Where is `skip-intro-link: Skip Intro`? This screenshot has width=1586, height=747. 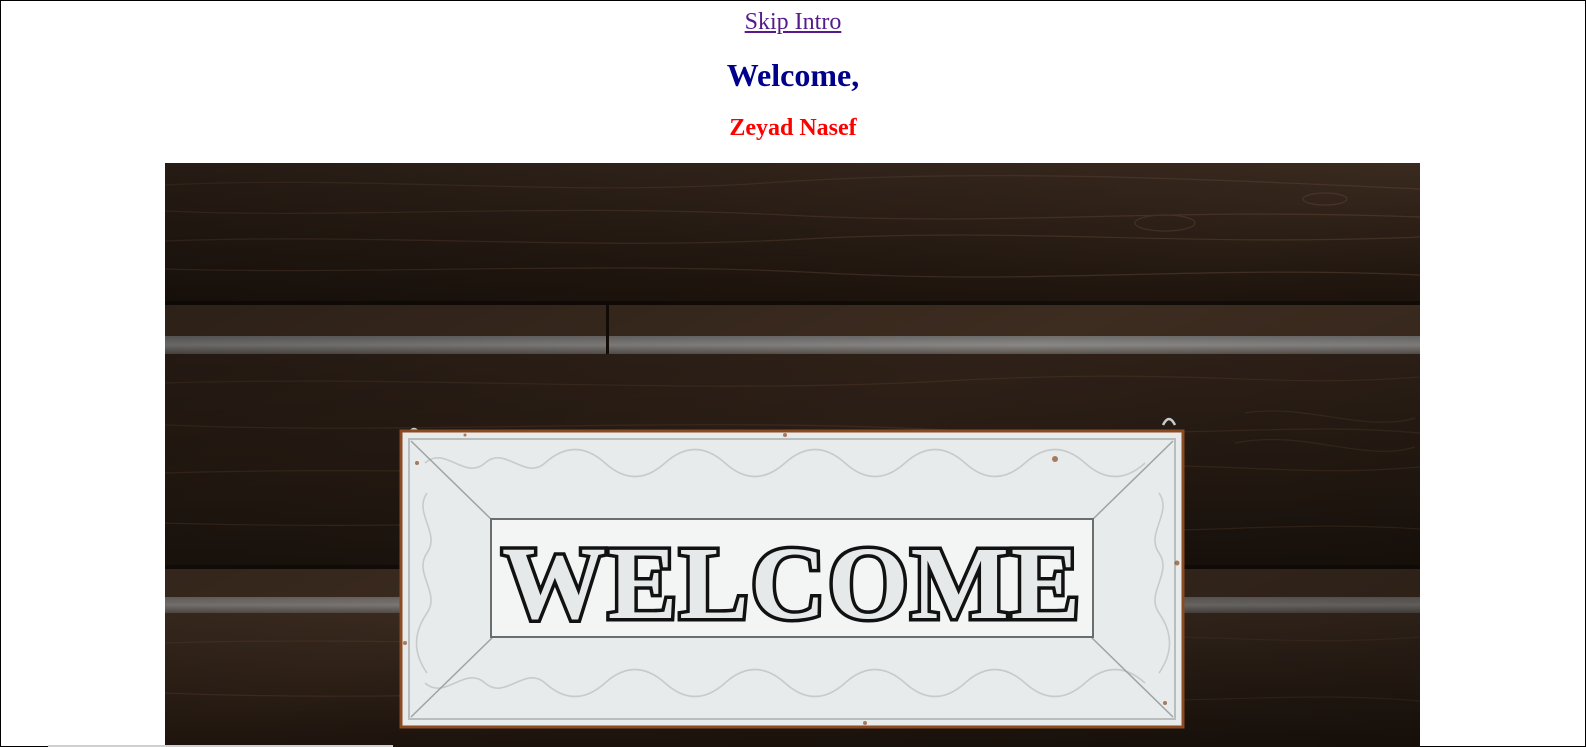 skip-intro-link: Skip Intro is located at coordinates (793, 22).